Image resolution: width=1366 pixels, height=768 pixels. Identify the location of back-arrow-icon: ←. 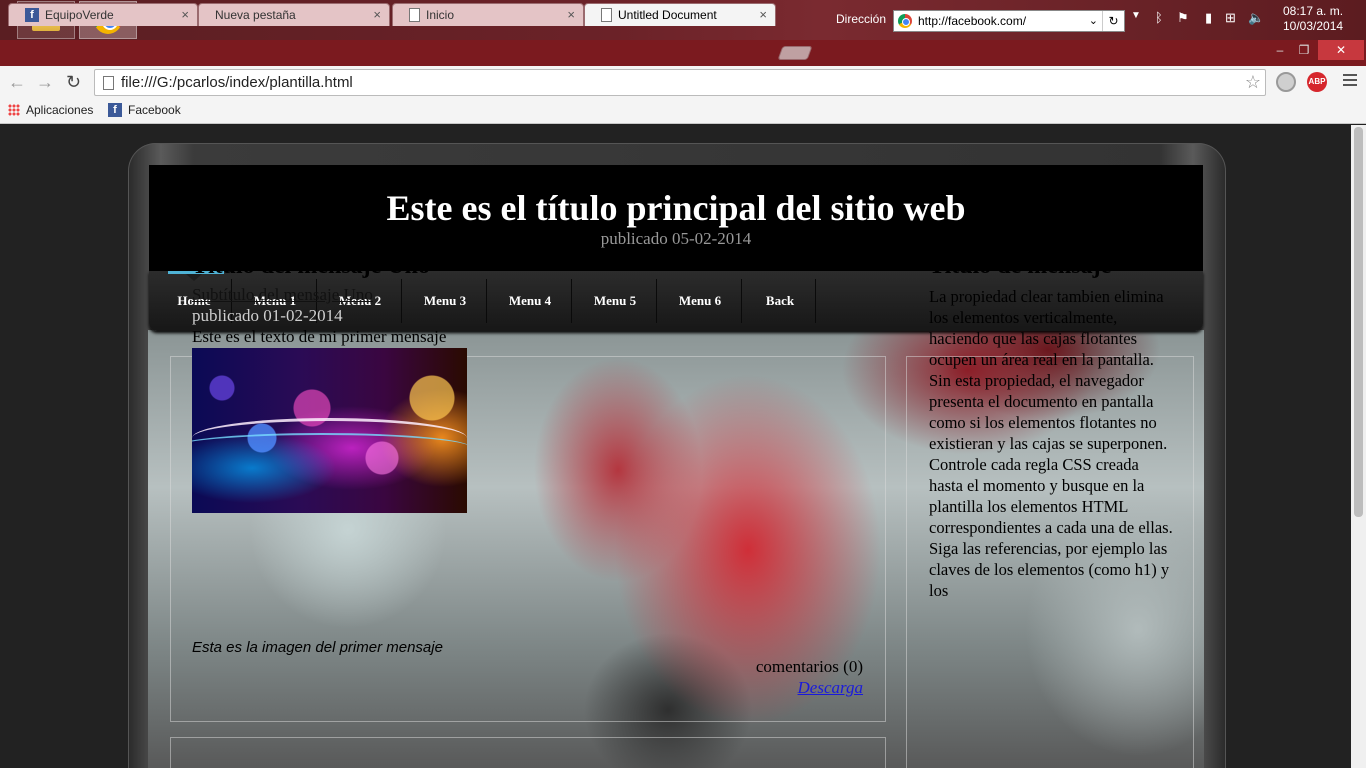
(17, 82).